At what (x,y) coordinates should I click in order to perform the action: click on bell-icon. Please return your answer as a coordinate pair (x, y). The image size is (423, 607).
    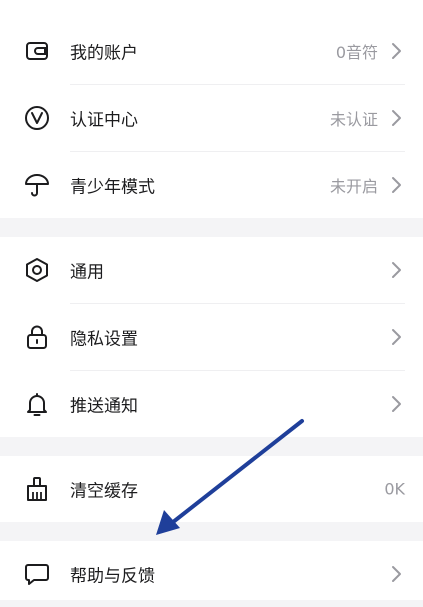
    Looking at the image, I should click on (37, 404).